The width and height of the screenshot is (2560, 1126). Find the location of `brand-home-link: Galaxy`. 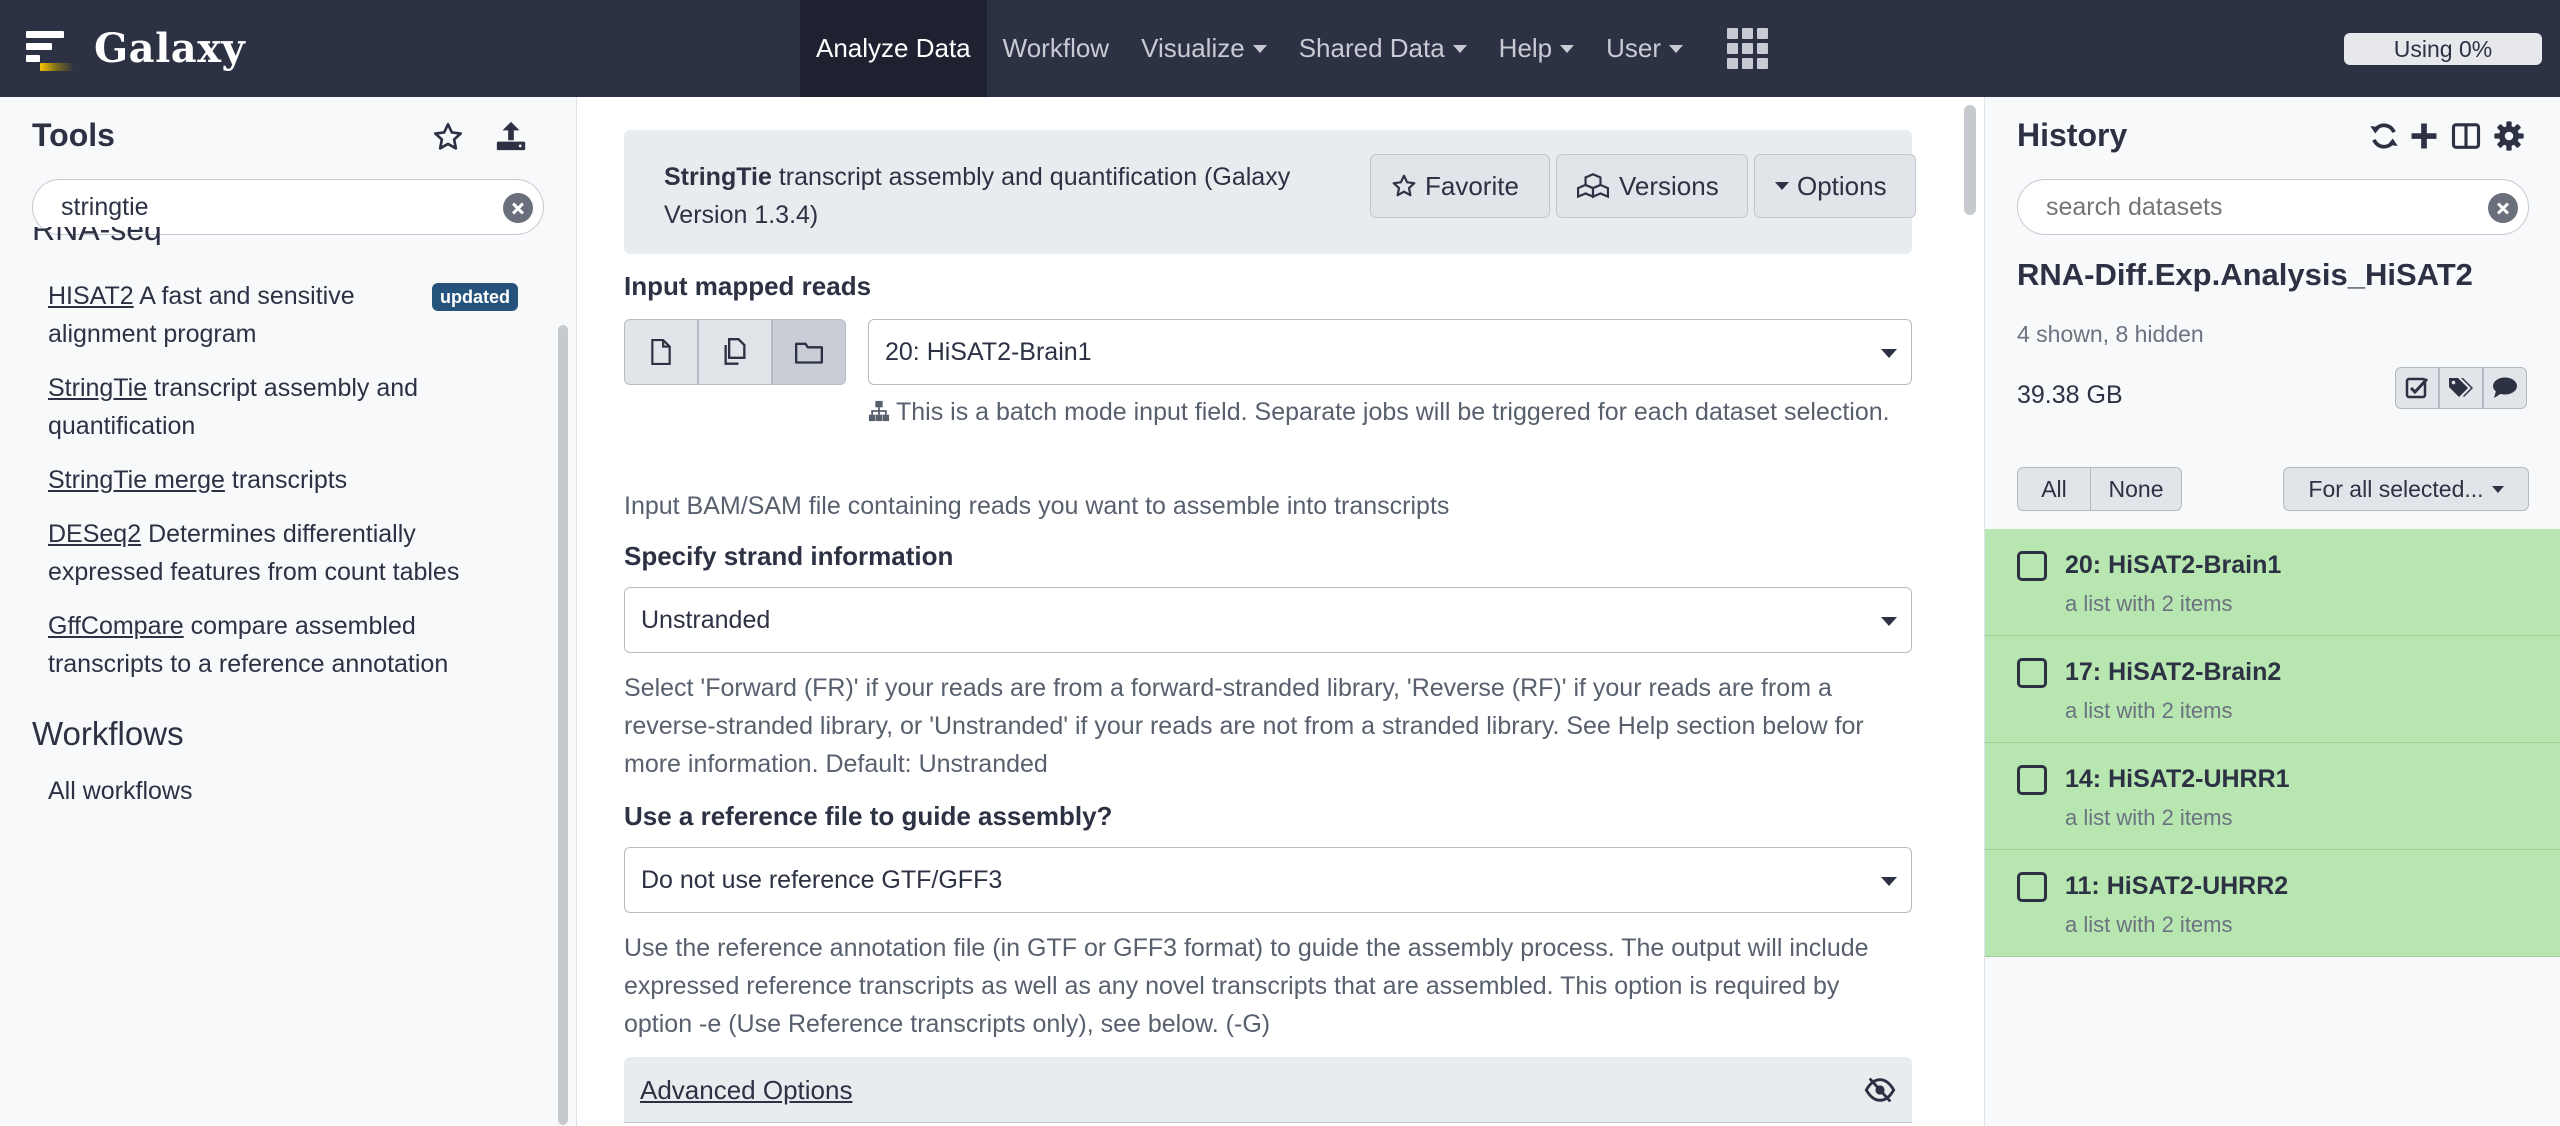

brand-home-link: Galaxy is located at coordinates (133, 48).